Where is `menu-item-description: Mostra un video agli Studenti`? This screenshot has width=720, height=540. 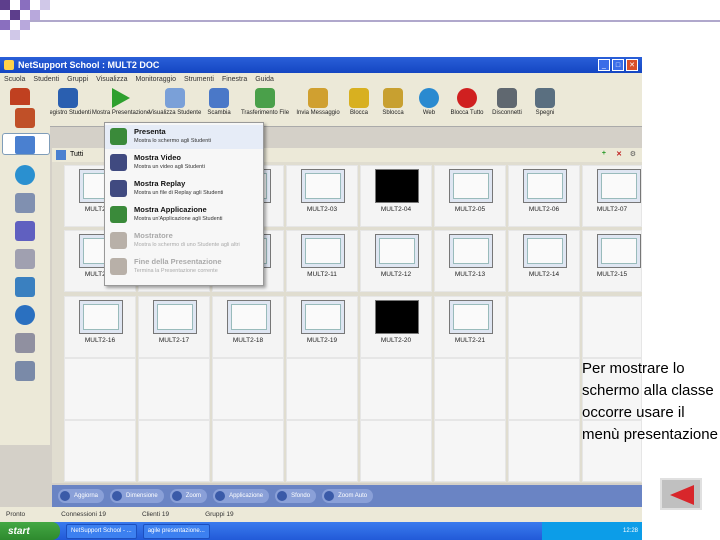
menu-item-description: Mostra un video agli Studenti is located at coordinates (169, 167).